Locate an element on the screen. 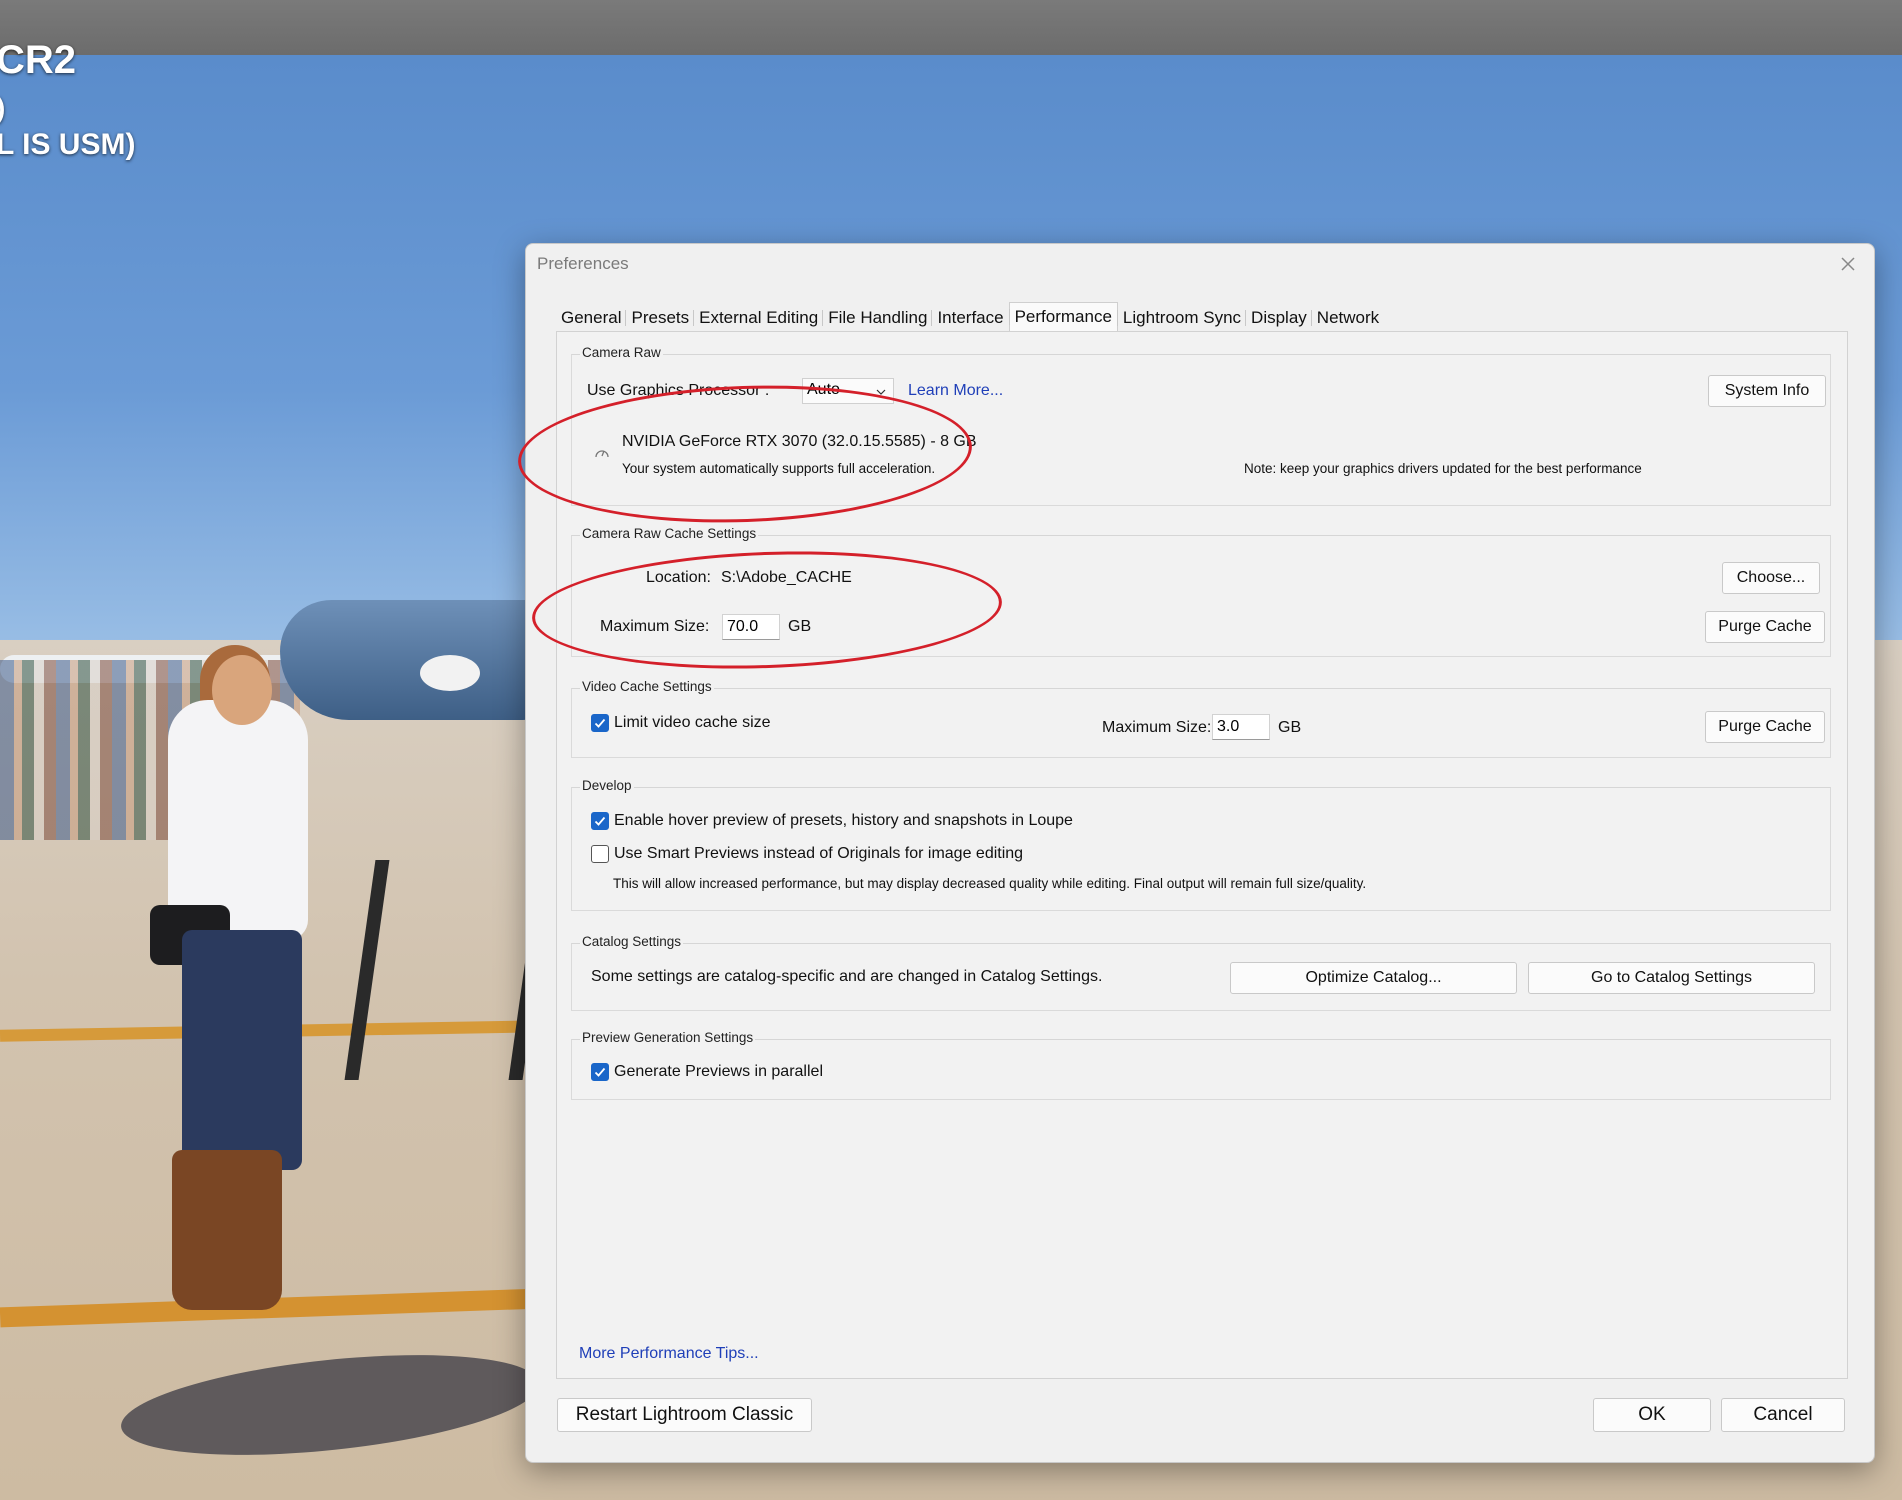  group-label: Camera Raw is located at coordinates (621, 352).